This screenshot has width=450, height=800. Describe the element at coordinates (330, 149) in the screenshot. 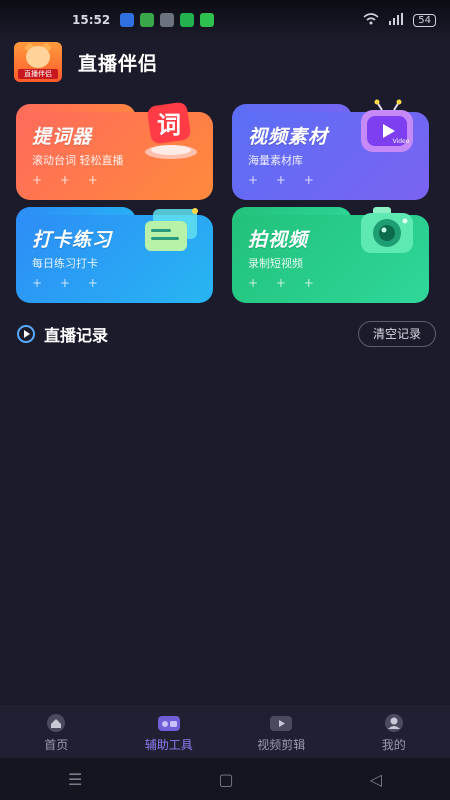

I see `video-material-card: 视频素材 海量素材库 + + + Video` at that location.